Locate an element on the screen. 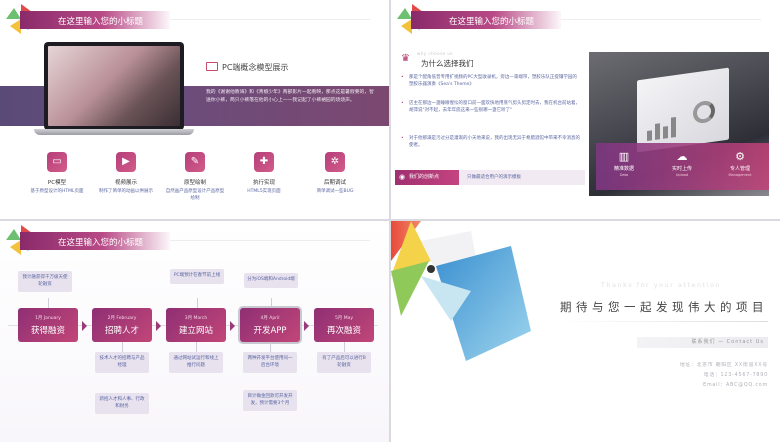  contact-label: 联系我们 — Contact Us is located at coordinates (727, 342).